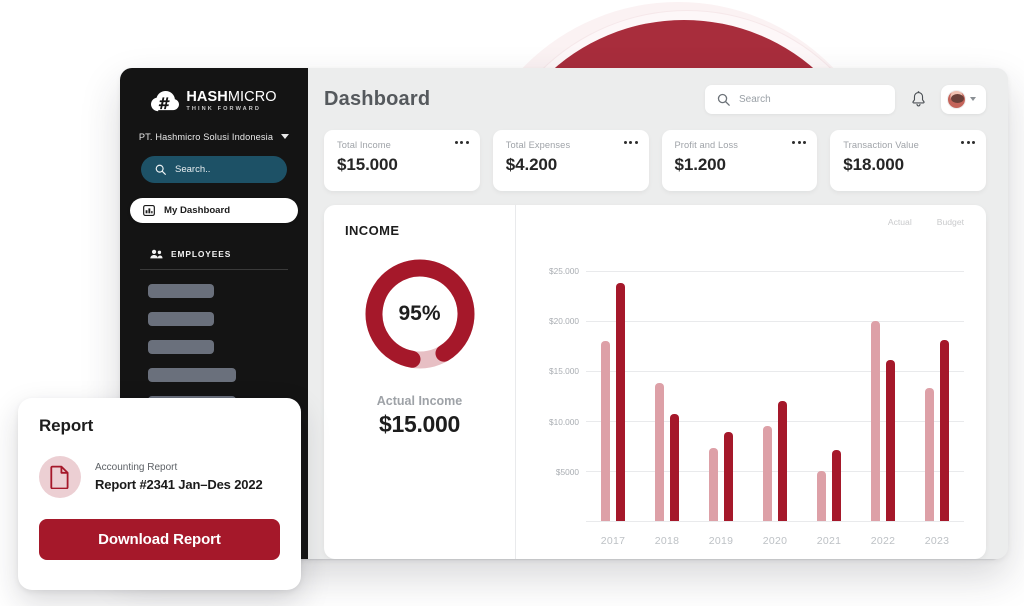 The width and height of the screenshot is (1024, 606). What do you see at coordinates (207, 97) in the screenshot?
I see `logo-name-bold: HASH` at bounding box center [207, 97].